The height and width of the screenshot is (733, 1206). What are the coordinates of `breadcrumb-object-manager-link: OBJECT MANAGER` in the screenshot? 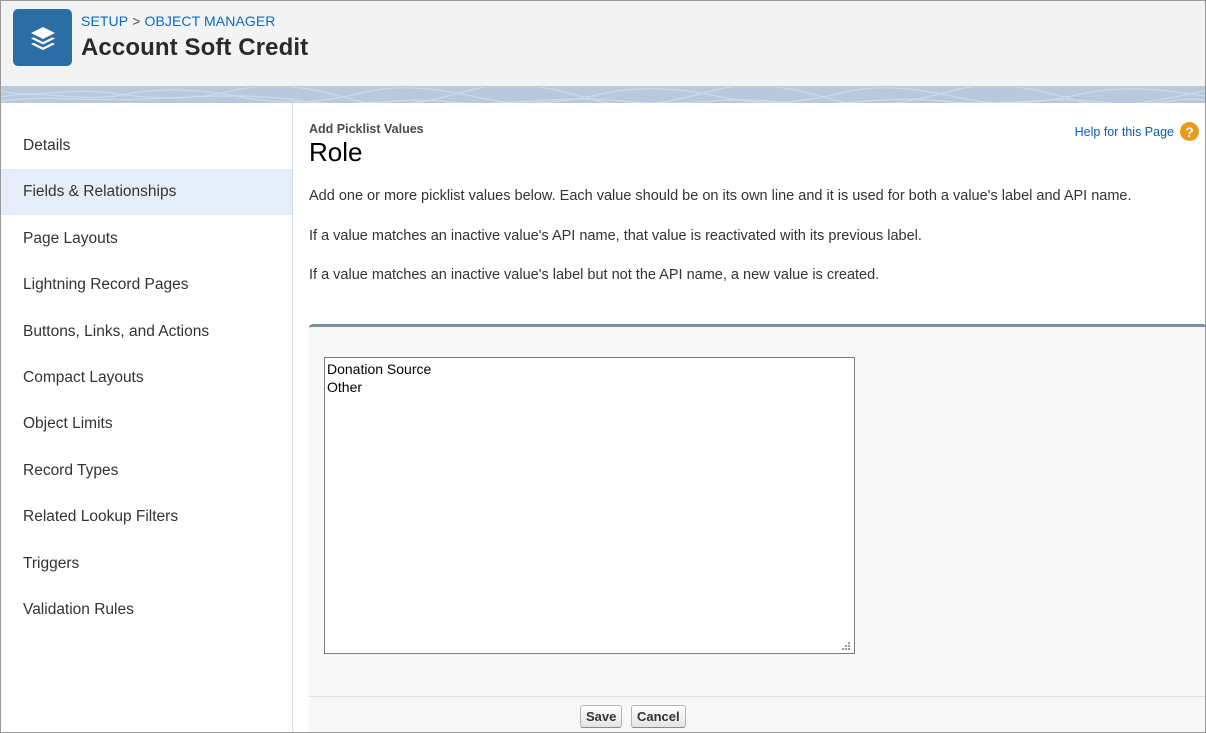 It's located at (209, 21).